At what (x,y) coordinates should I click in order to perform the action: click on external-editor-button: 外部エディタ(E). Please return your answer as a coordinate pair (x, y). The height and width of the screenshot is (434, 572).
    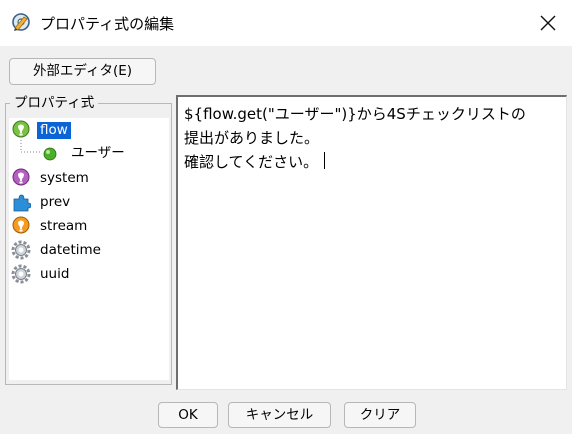
    Looking at the image, I should click on (82, 71).